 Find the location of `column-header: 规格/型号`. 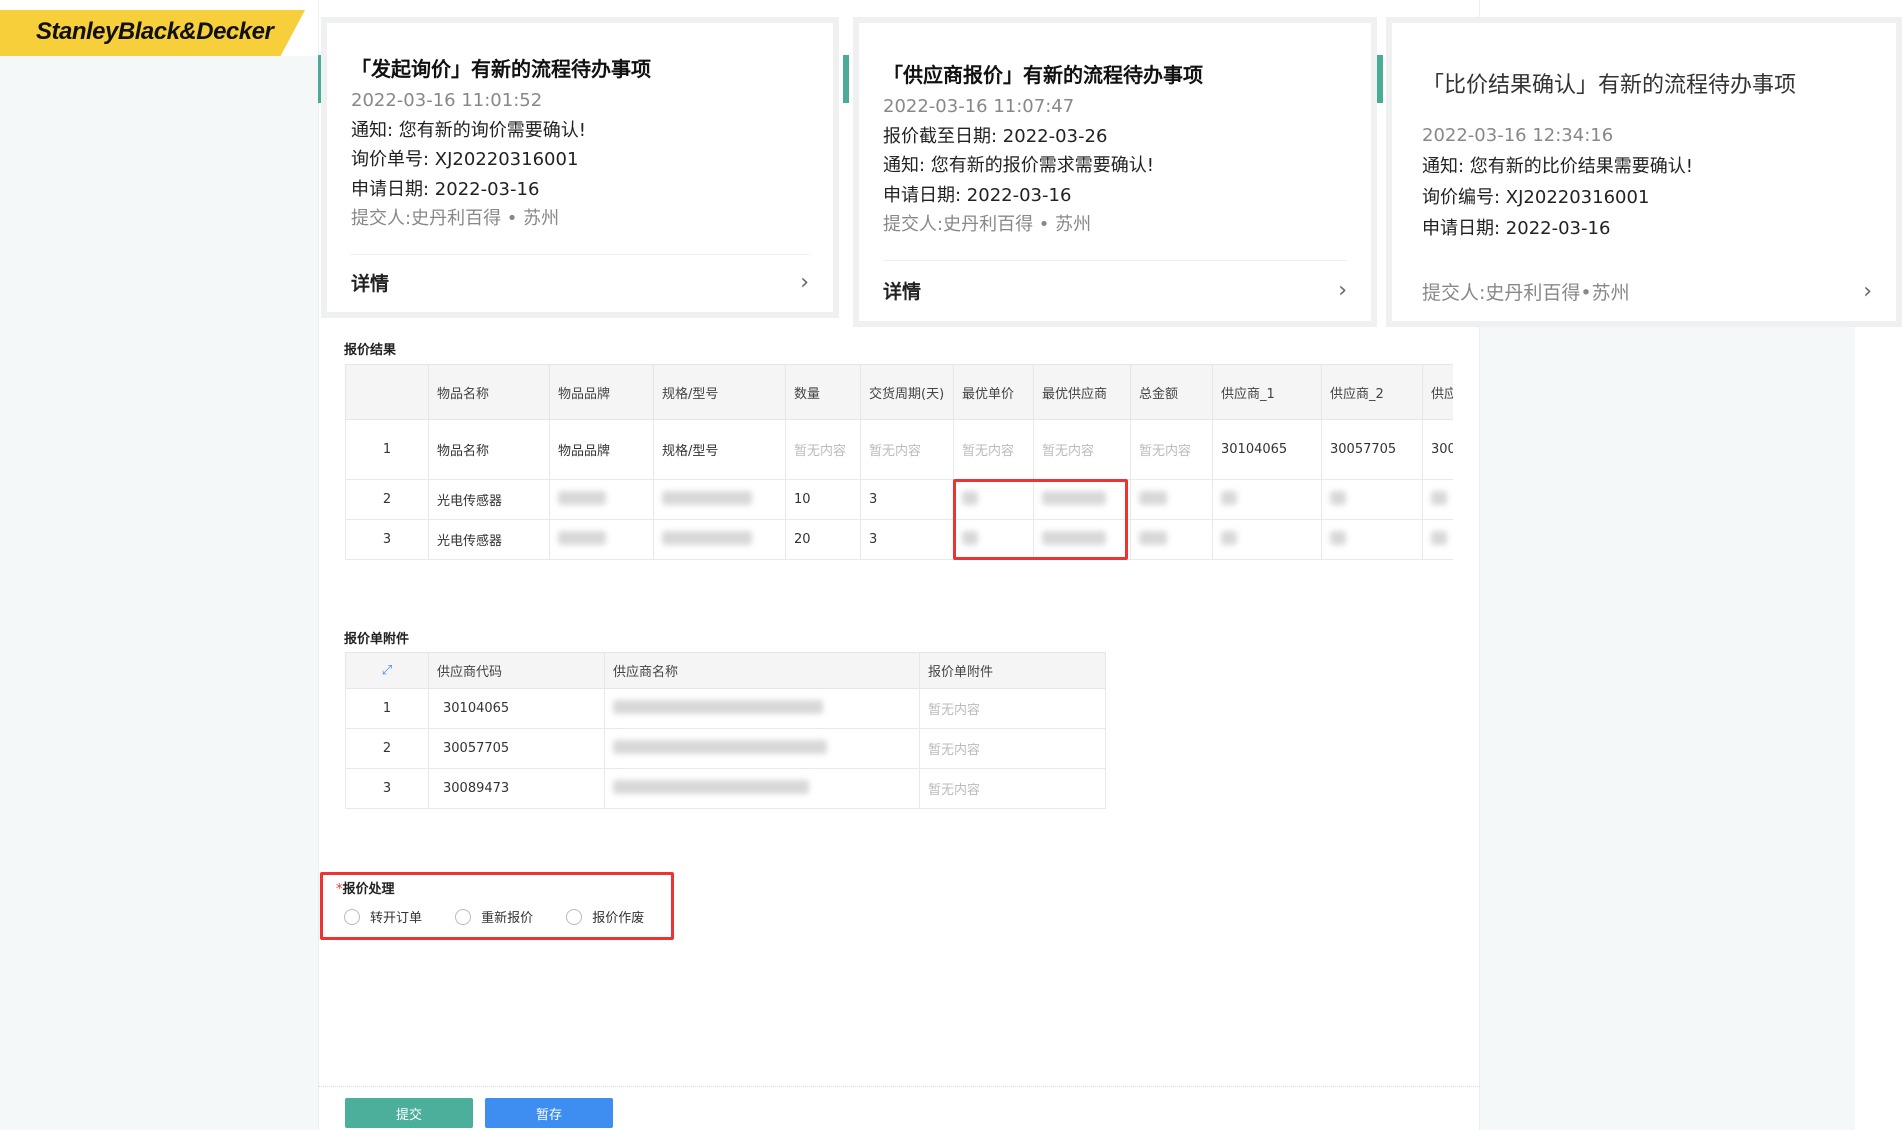

column-header: 规格/型号 is located at coordinates (719, 392).